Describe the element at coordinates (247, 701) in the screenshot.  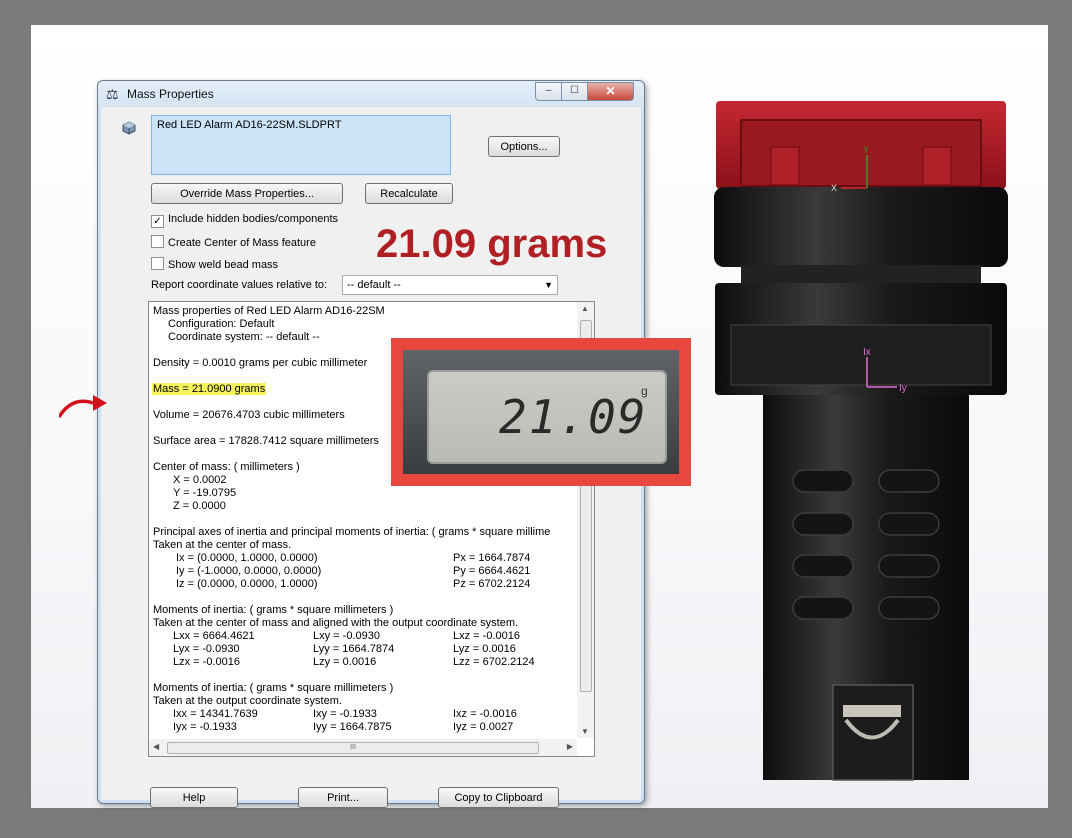
I see `moi-output-taken: Taken at the output coordinate system.` at that location.